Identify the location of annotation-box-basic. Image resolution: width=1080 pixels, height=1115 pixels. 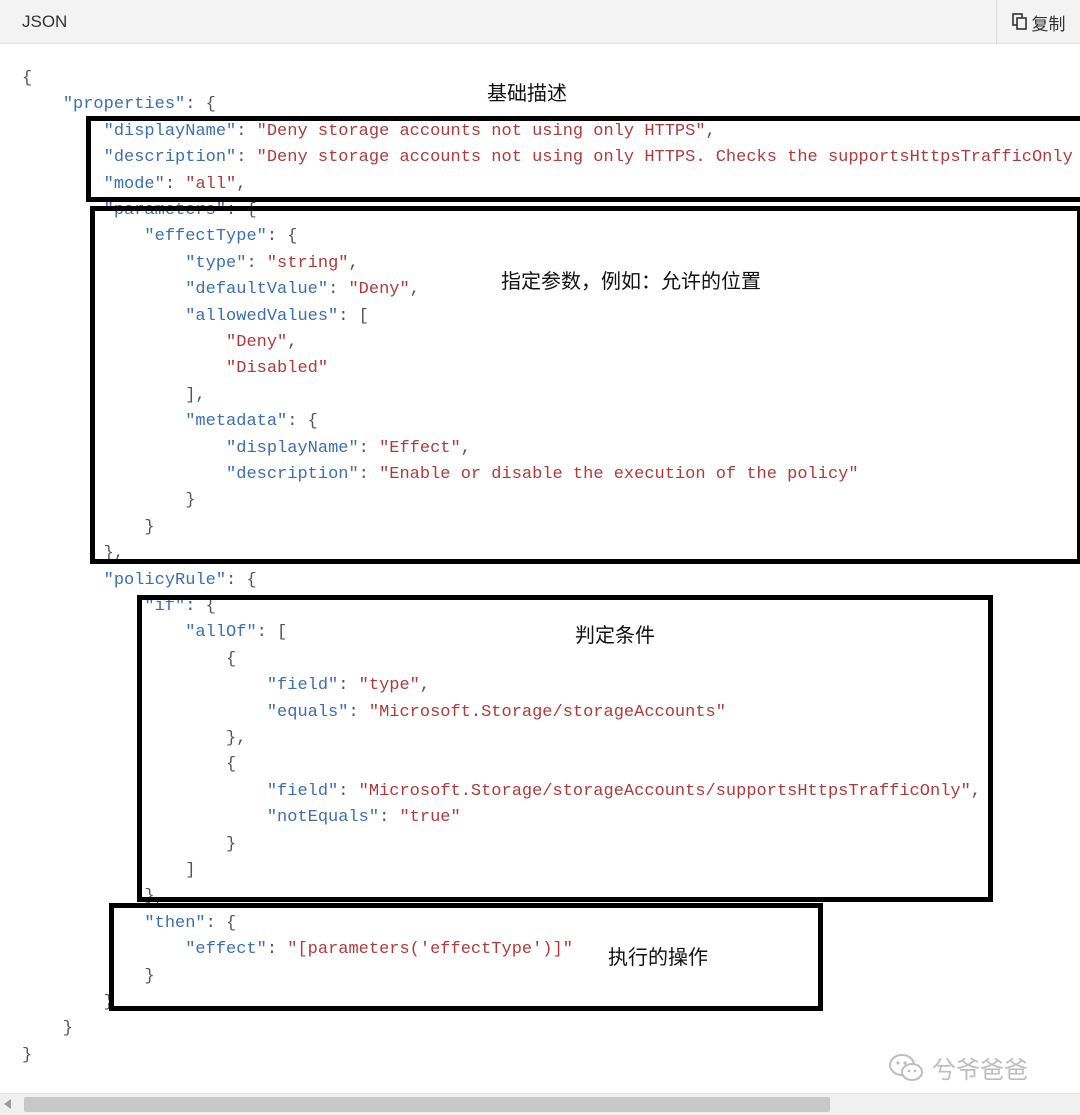
(583, 159).